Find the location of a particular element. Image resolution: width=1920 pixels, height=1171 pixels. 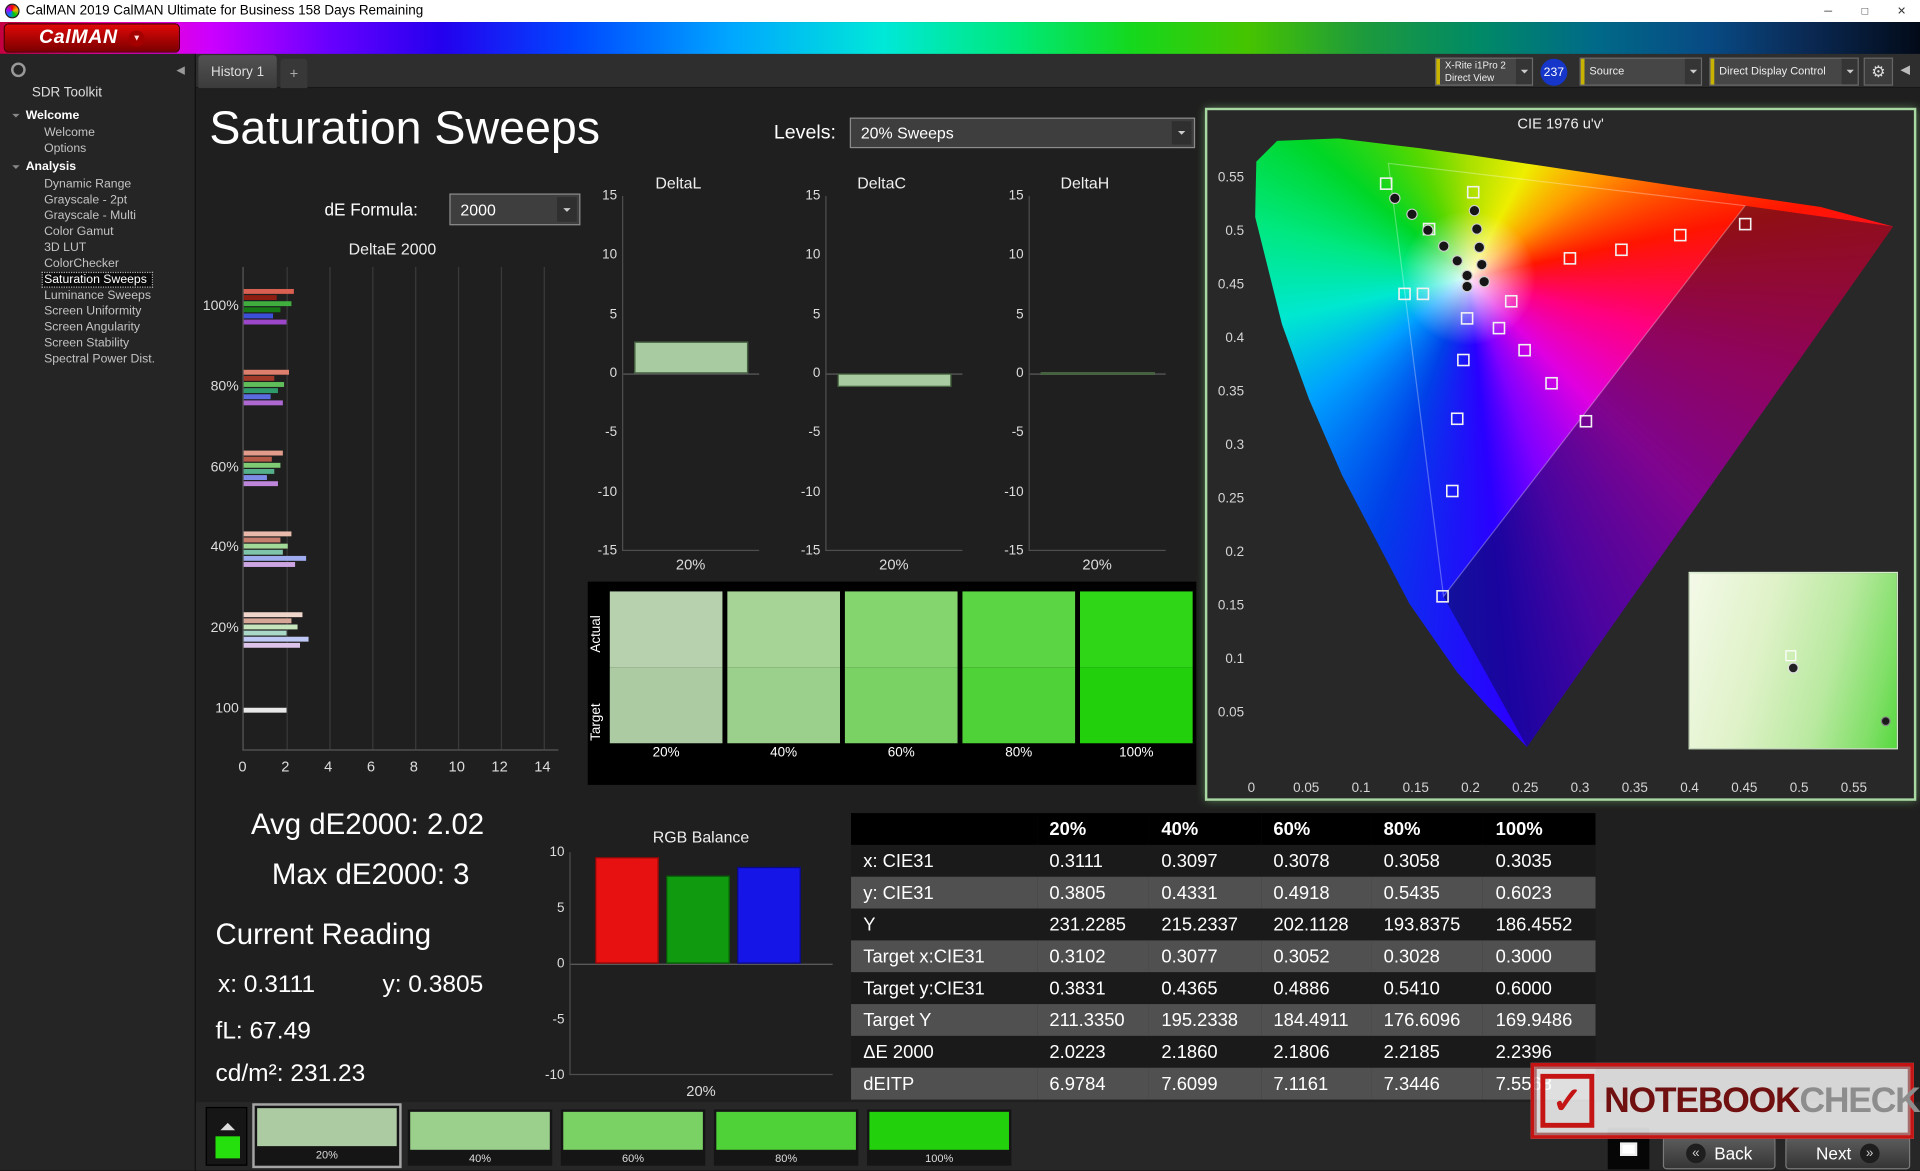

cie-target-marker is located at coordinates (1621, 250).